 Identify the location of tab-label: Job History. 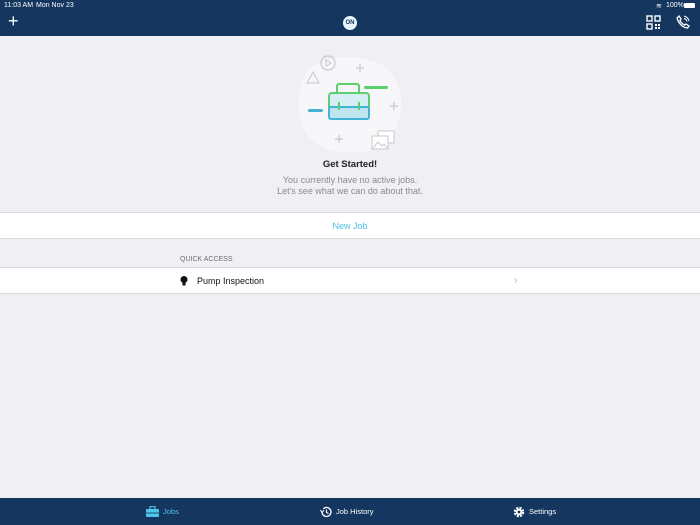
(355, 511).